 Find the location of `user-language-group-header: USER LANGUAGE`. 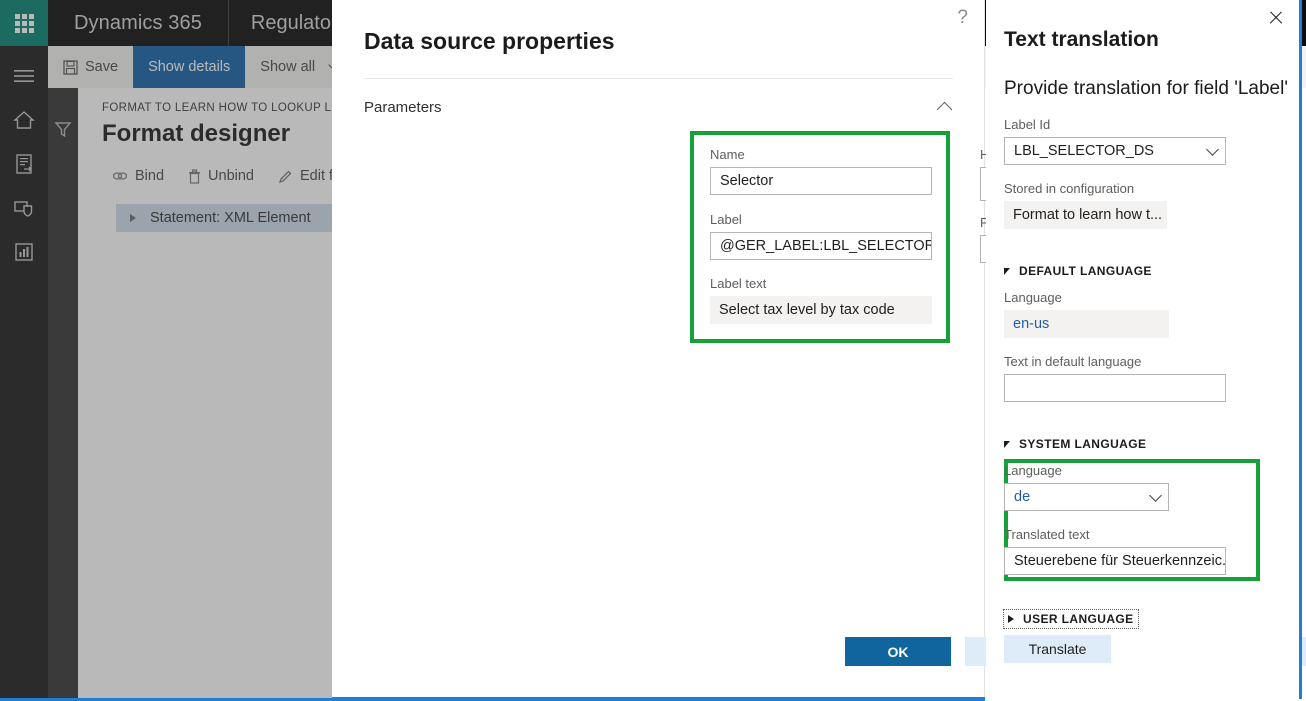

user-language-group-header: USER LANGUAGE is located at coordinates (1071, 619).